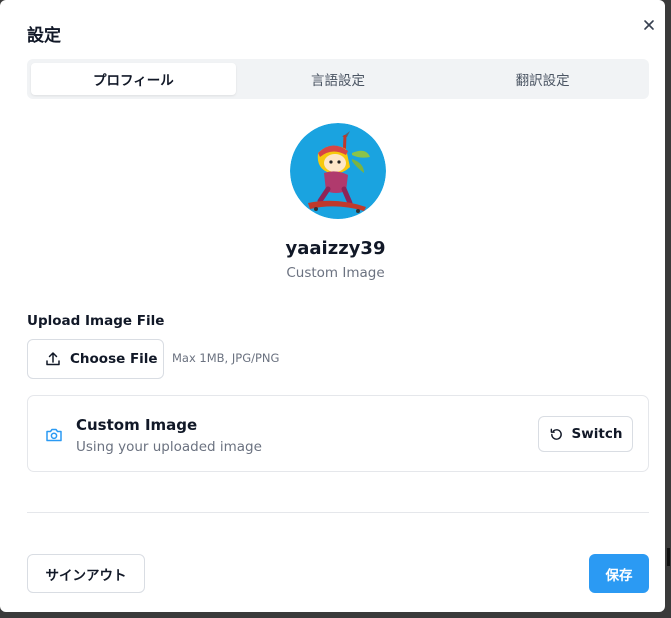 This screenshot has height=618, width=671. I want to click on choose-file-button: Choose File, so click(95, 359).